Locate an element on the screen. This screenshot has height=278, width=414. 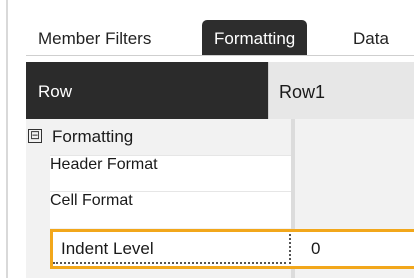
panel-left-border is located at coordinates (7, 139).